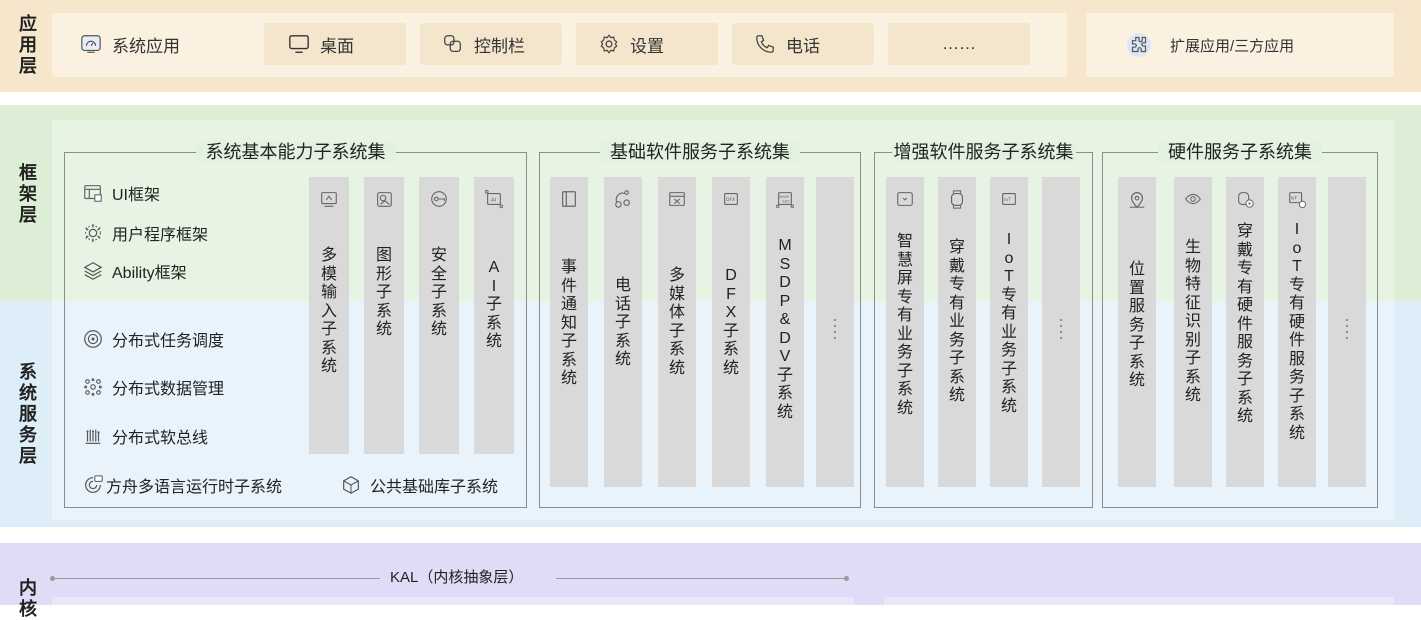  What do you see at coordinates (217, 578) in the screenshot?
I see `kal-line-left` at bounding box center [217, 578].